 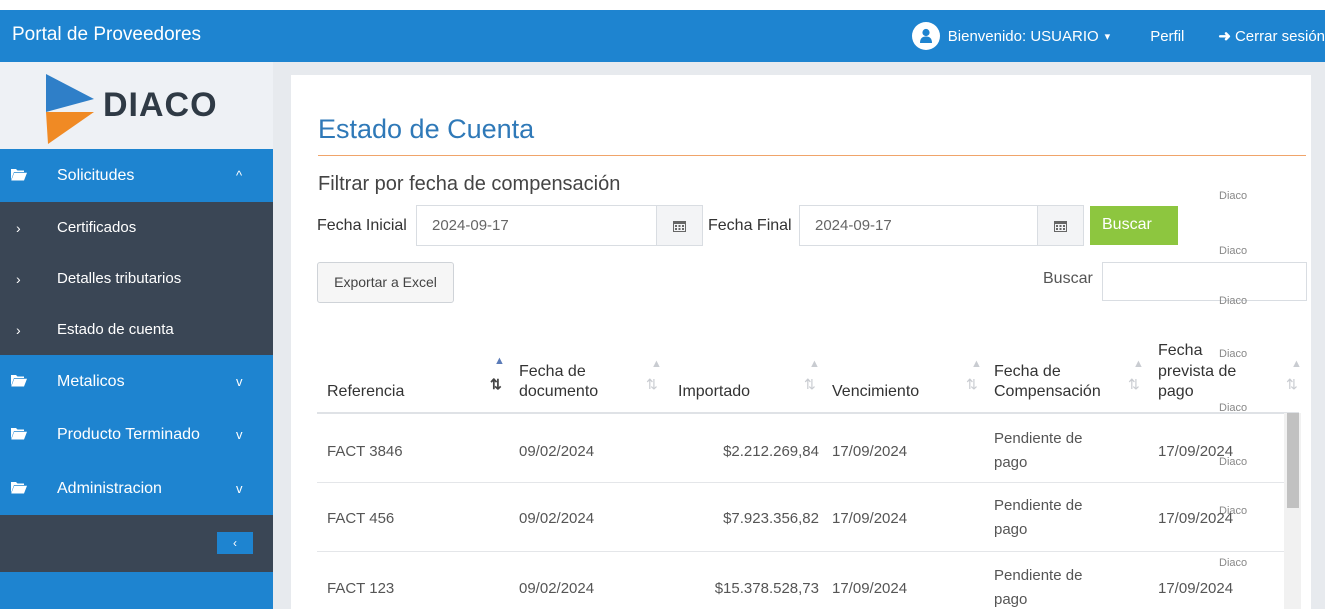 What do you see at coordinates (361, 518) in the screenshot?
I see `cell-referencia: FACT 456` at bounding box center [361, 518].